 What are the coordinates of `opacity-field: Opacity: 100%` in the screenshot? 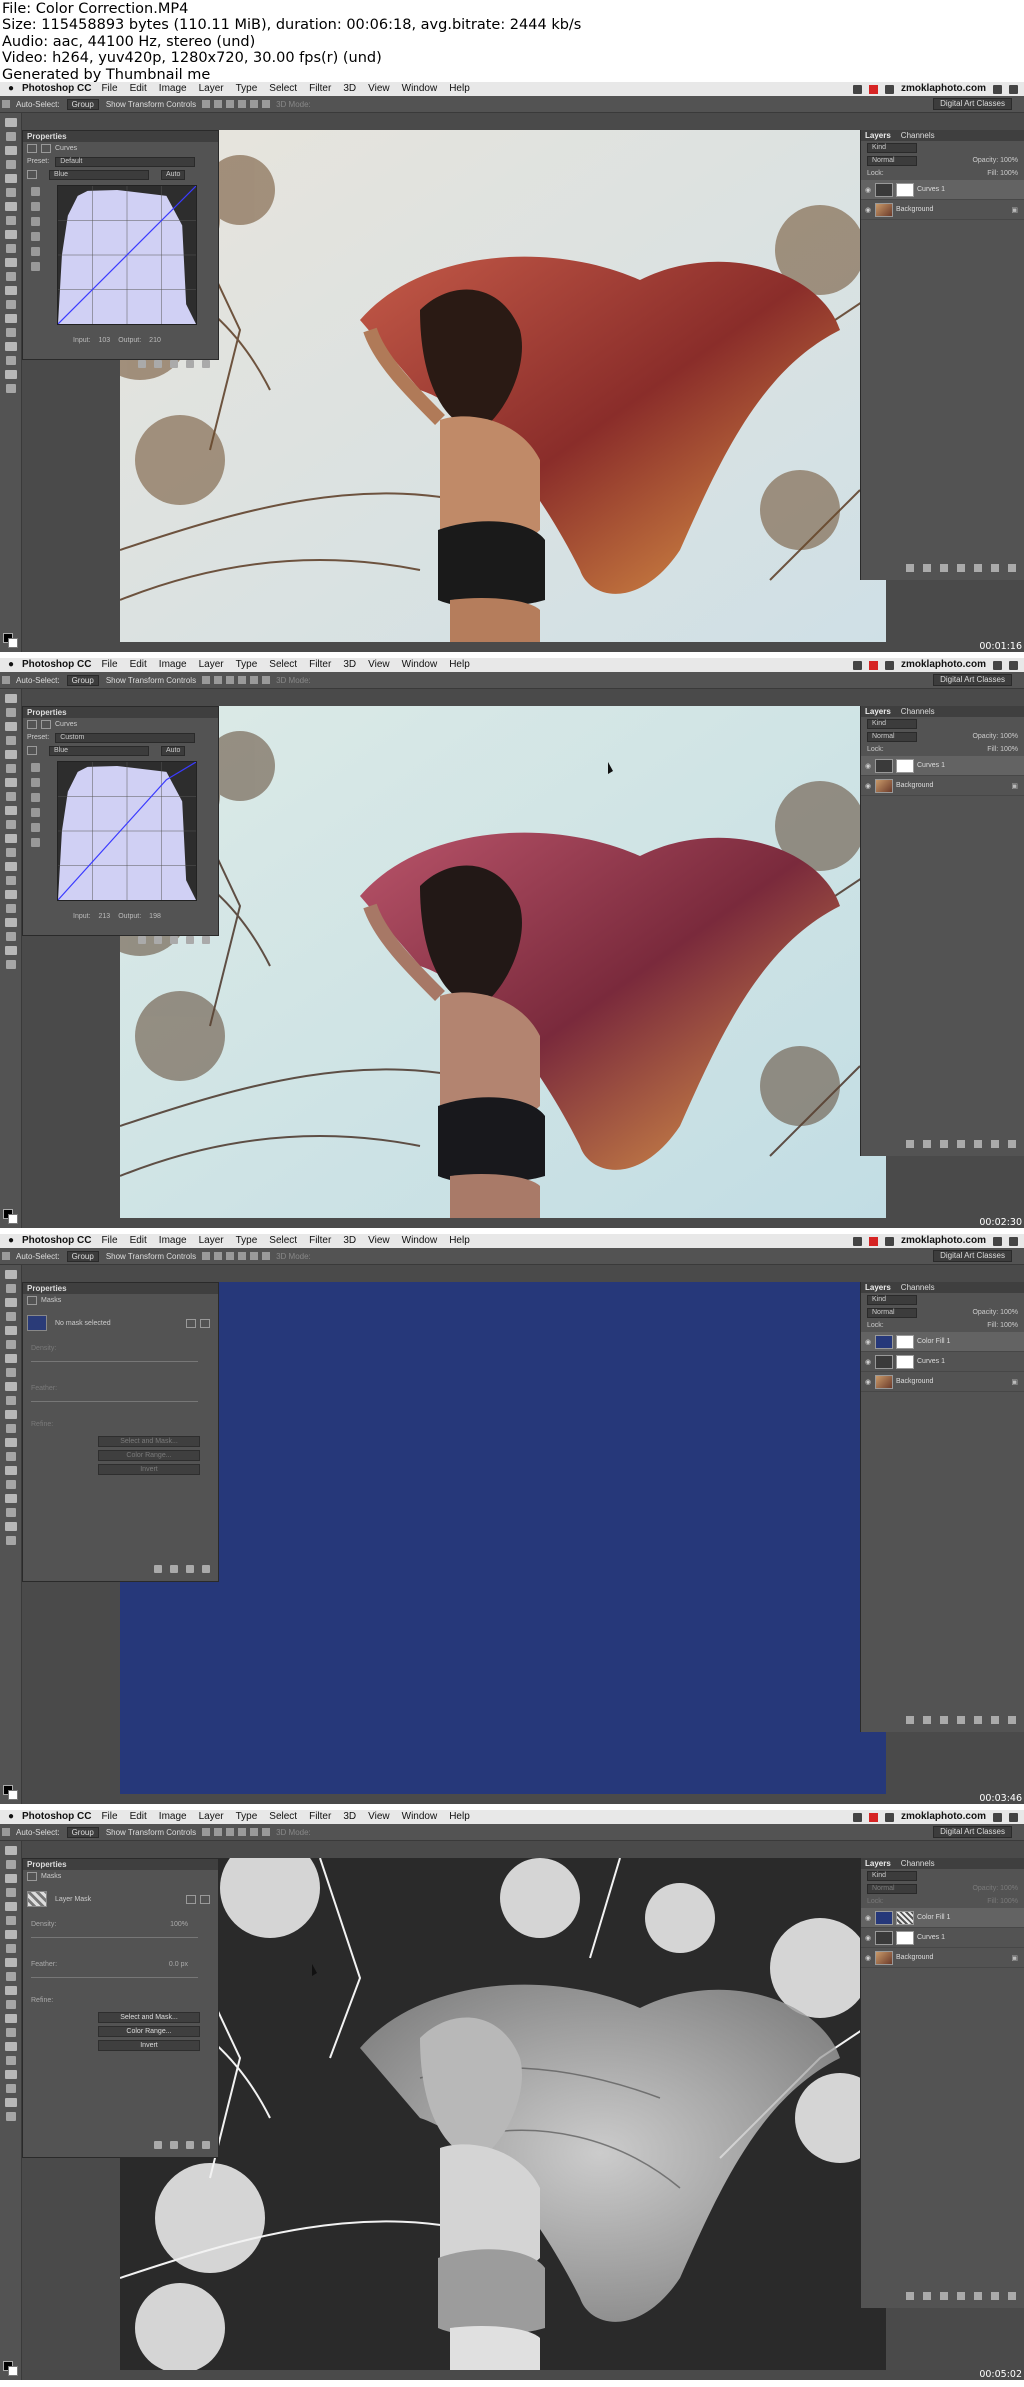 It's located at (995, 1312).